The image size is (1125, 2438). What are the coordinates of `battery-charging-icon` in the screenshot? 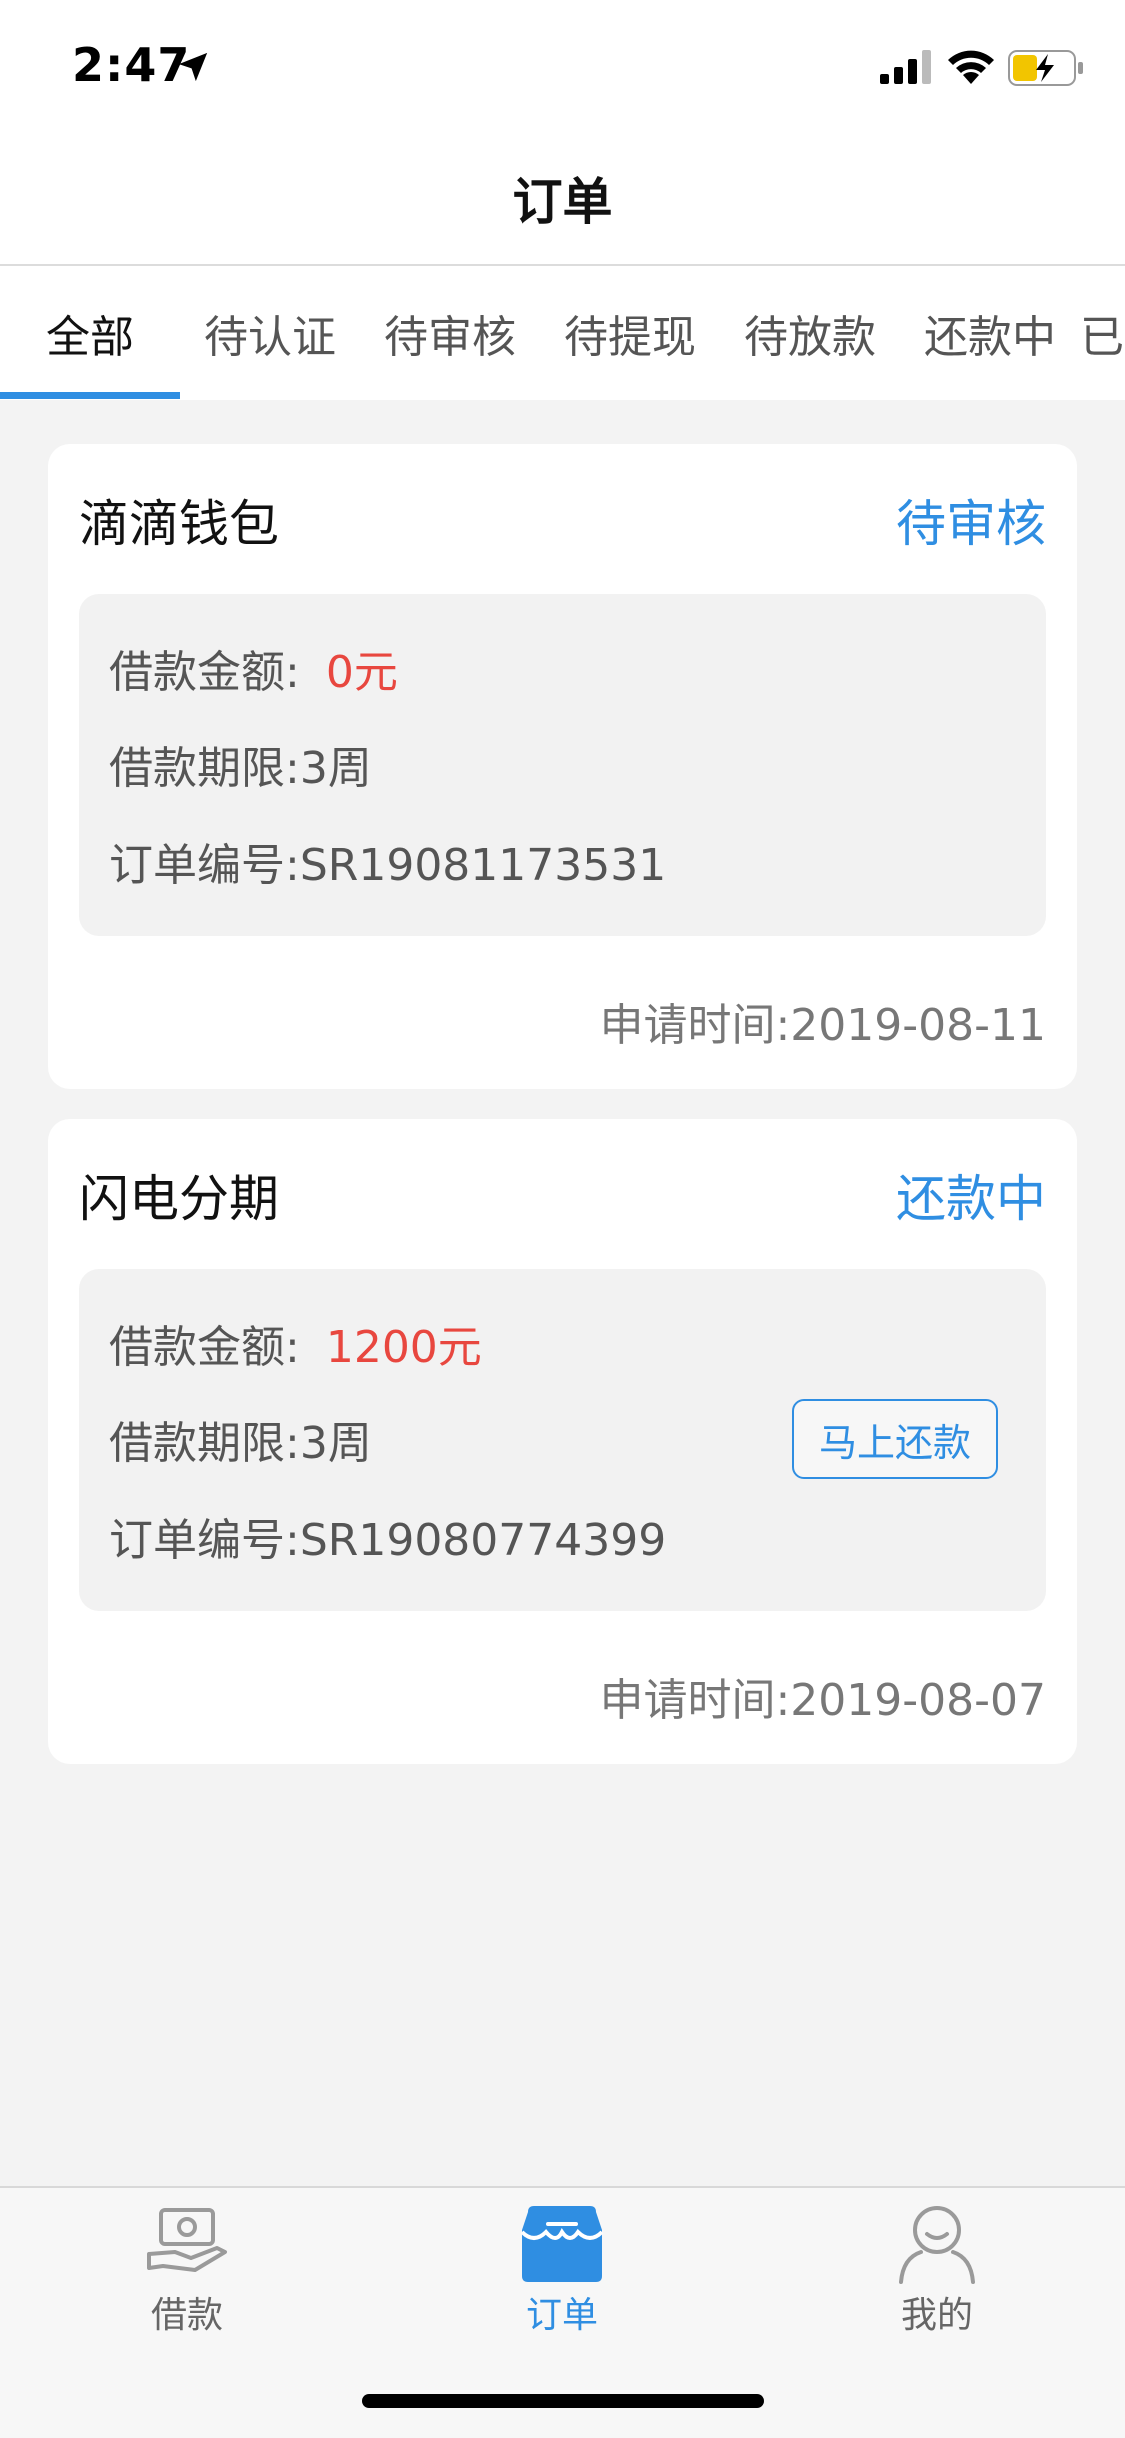 It's located at (1045, 68).